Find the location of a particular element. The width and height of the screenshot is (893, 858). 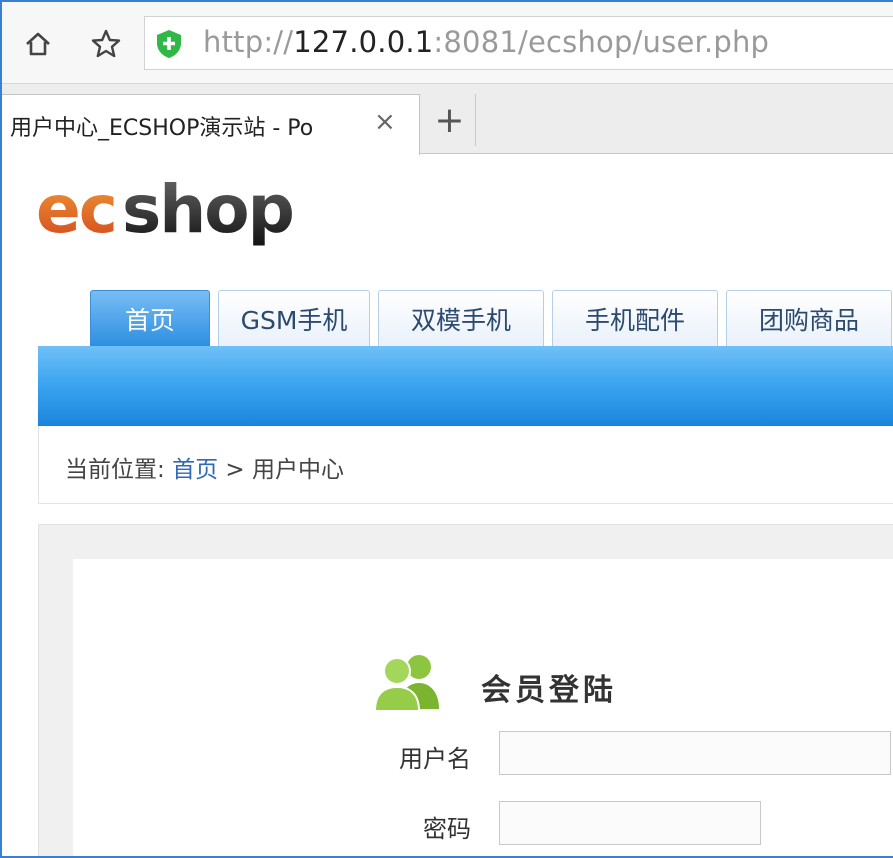

url-field: http://127.0.0.1:8081/ecshop/user.php is located at coordinates (518, 43).